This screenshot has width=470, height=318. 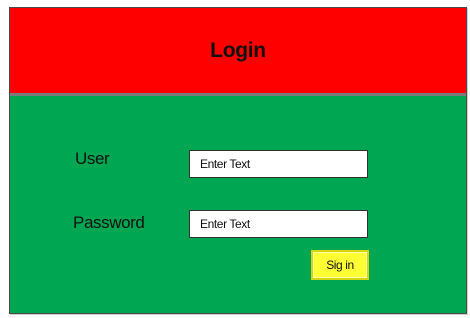 I want to click on password-input-text: Enter Text, so click(x=225, y=224).